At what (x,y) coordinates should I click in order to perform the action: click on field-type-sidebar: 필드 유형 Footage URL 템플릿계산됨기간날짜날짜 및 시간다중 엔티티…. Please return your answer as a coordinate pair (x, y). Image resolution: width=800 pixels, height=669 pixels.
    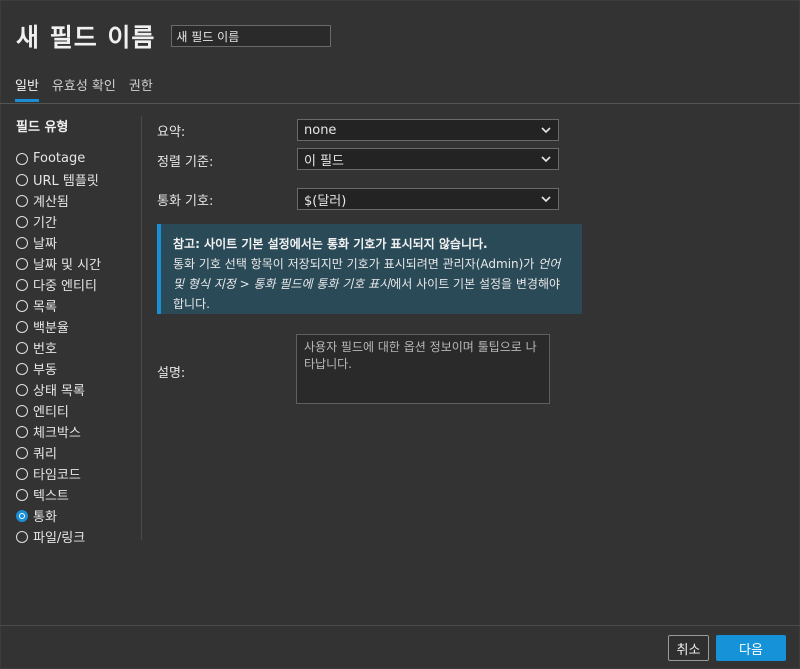
    Looking at the image, I should click on (78, 331).